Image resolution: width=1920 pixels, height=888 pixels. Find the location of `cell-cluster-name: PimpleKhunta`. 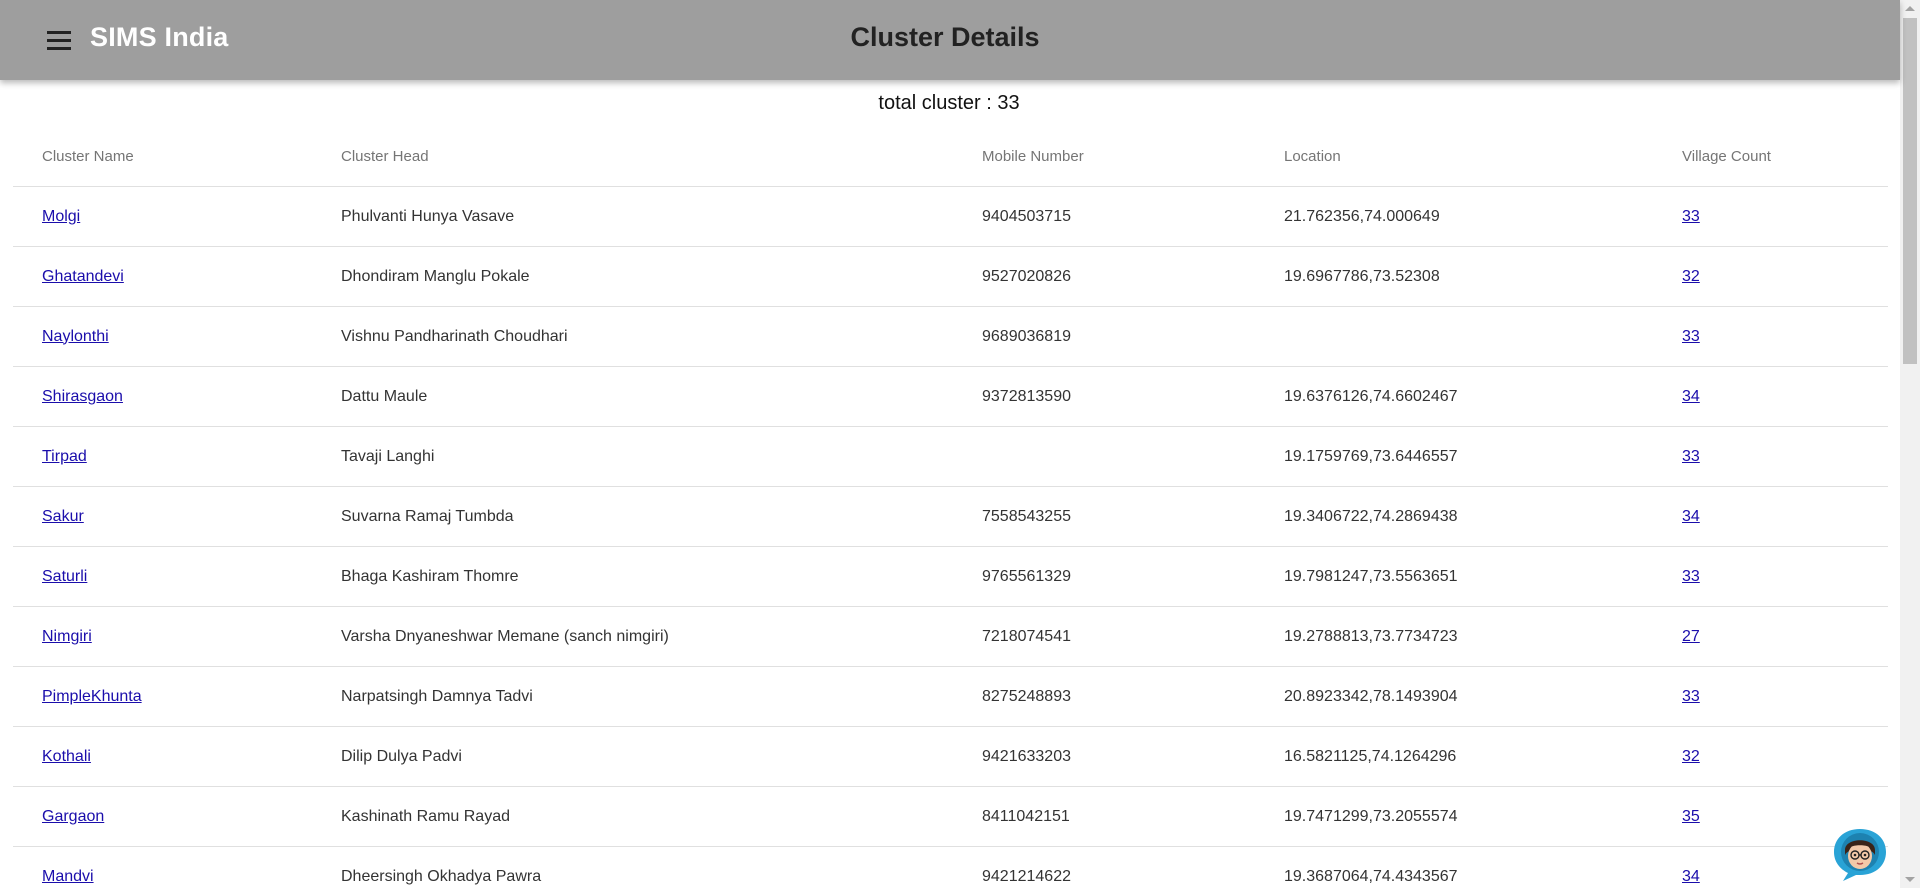

cell-cluster-name: PimpleKhunta is located at coordinates (162, 697).